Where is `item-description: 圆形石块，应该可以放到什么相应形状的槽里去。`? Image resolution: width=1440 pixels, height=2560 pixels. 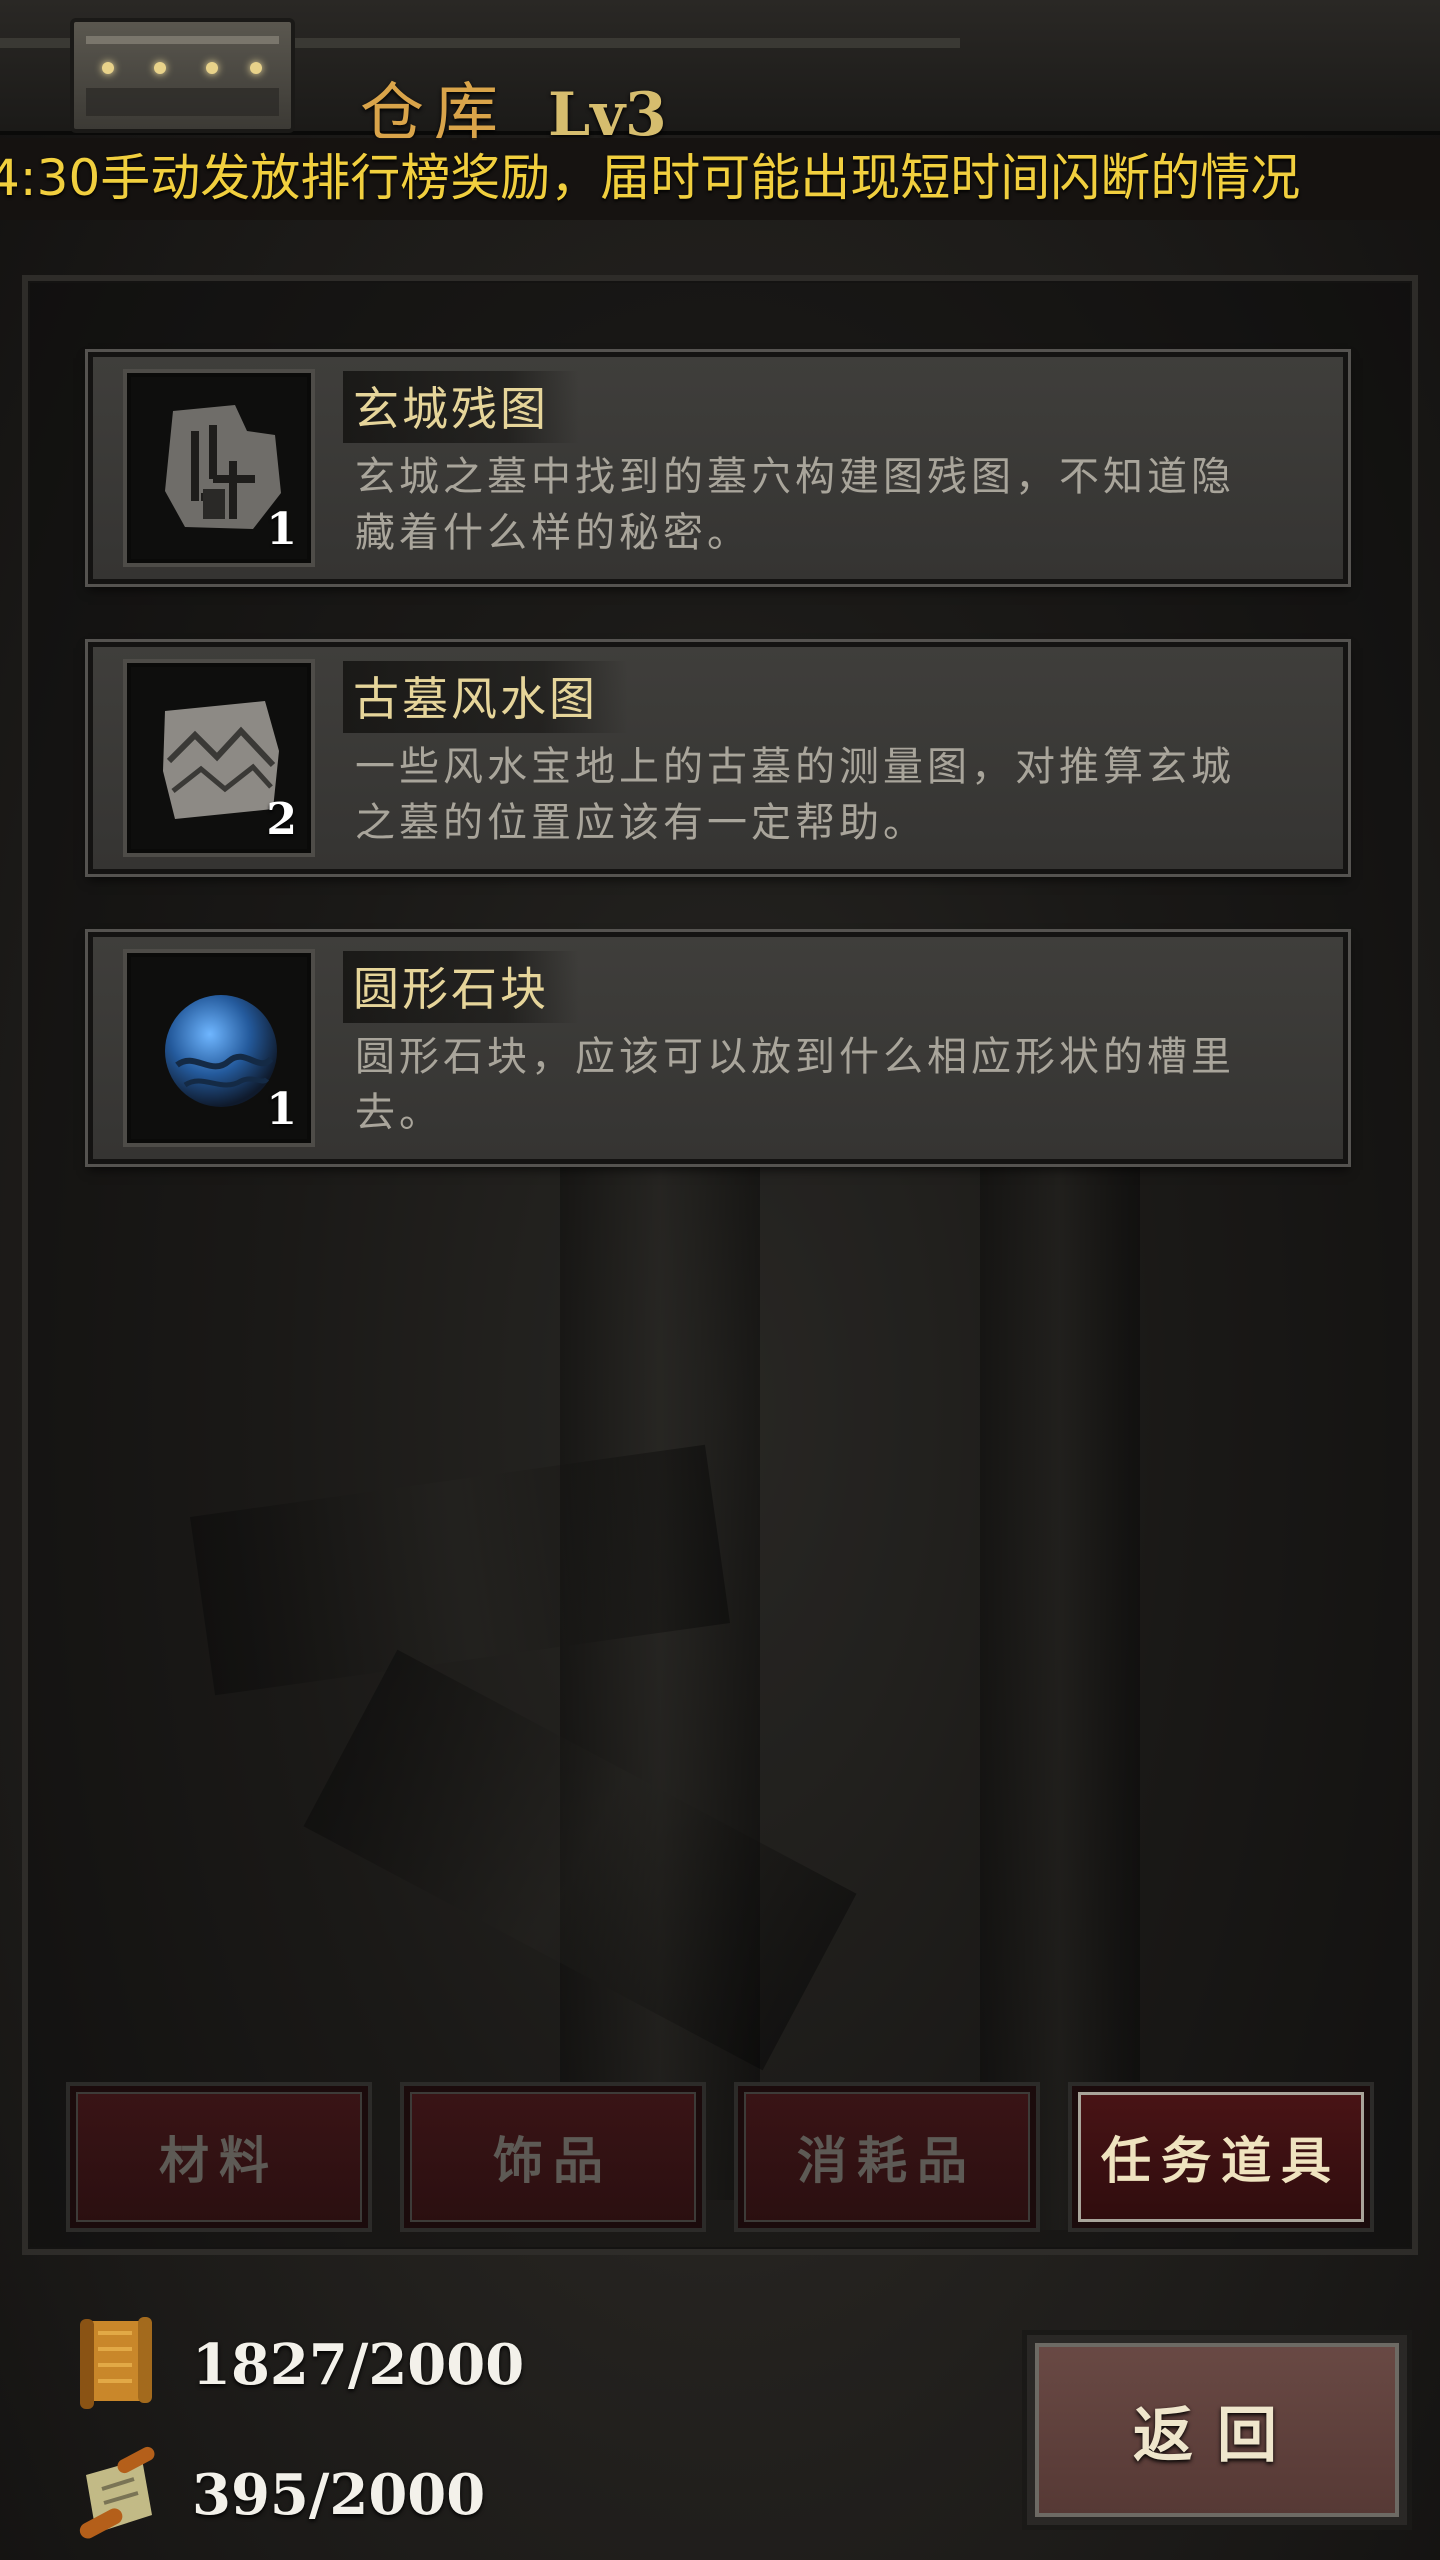 item-description: 圆形石块，应该可以放到什么相应形状的槽里去。 is located at coordinates (795, 1085).